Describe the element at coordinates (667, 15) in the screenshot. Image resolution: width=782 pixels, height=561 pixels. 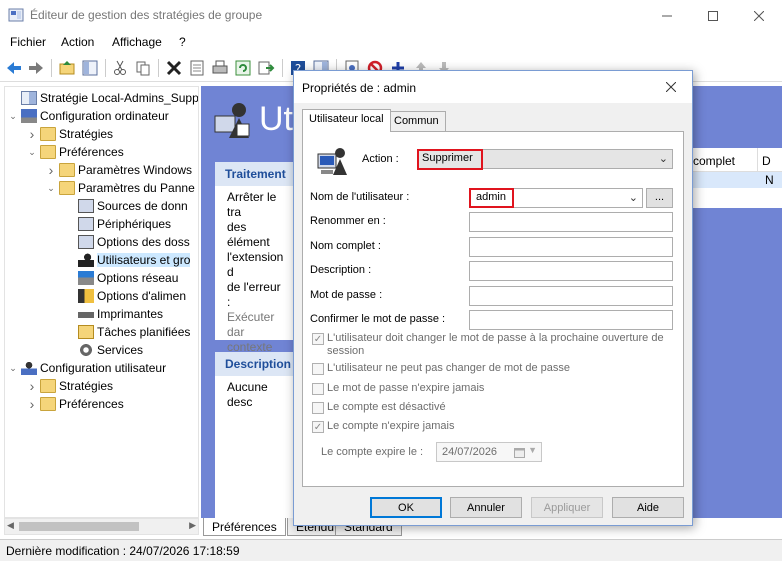
I see `minimize-button` at that location.